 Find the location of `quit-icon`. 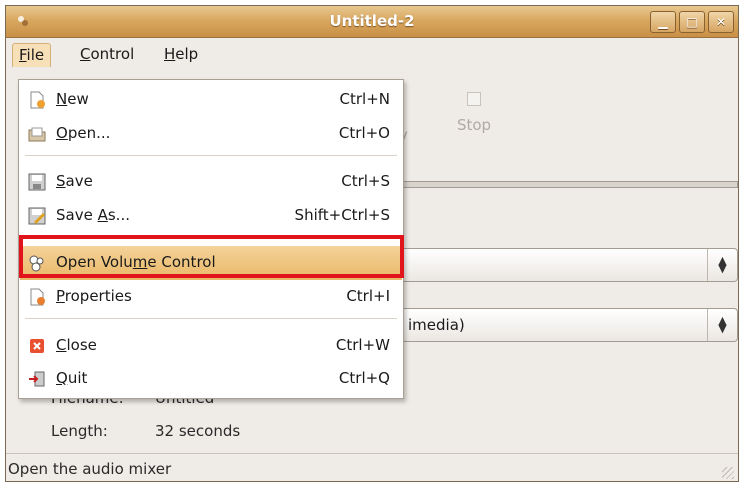

quit-icon is located at coordinates (37, 379).